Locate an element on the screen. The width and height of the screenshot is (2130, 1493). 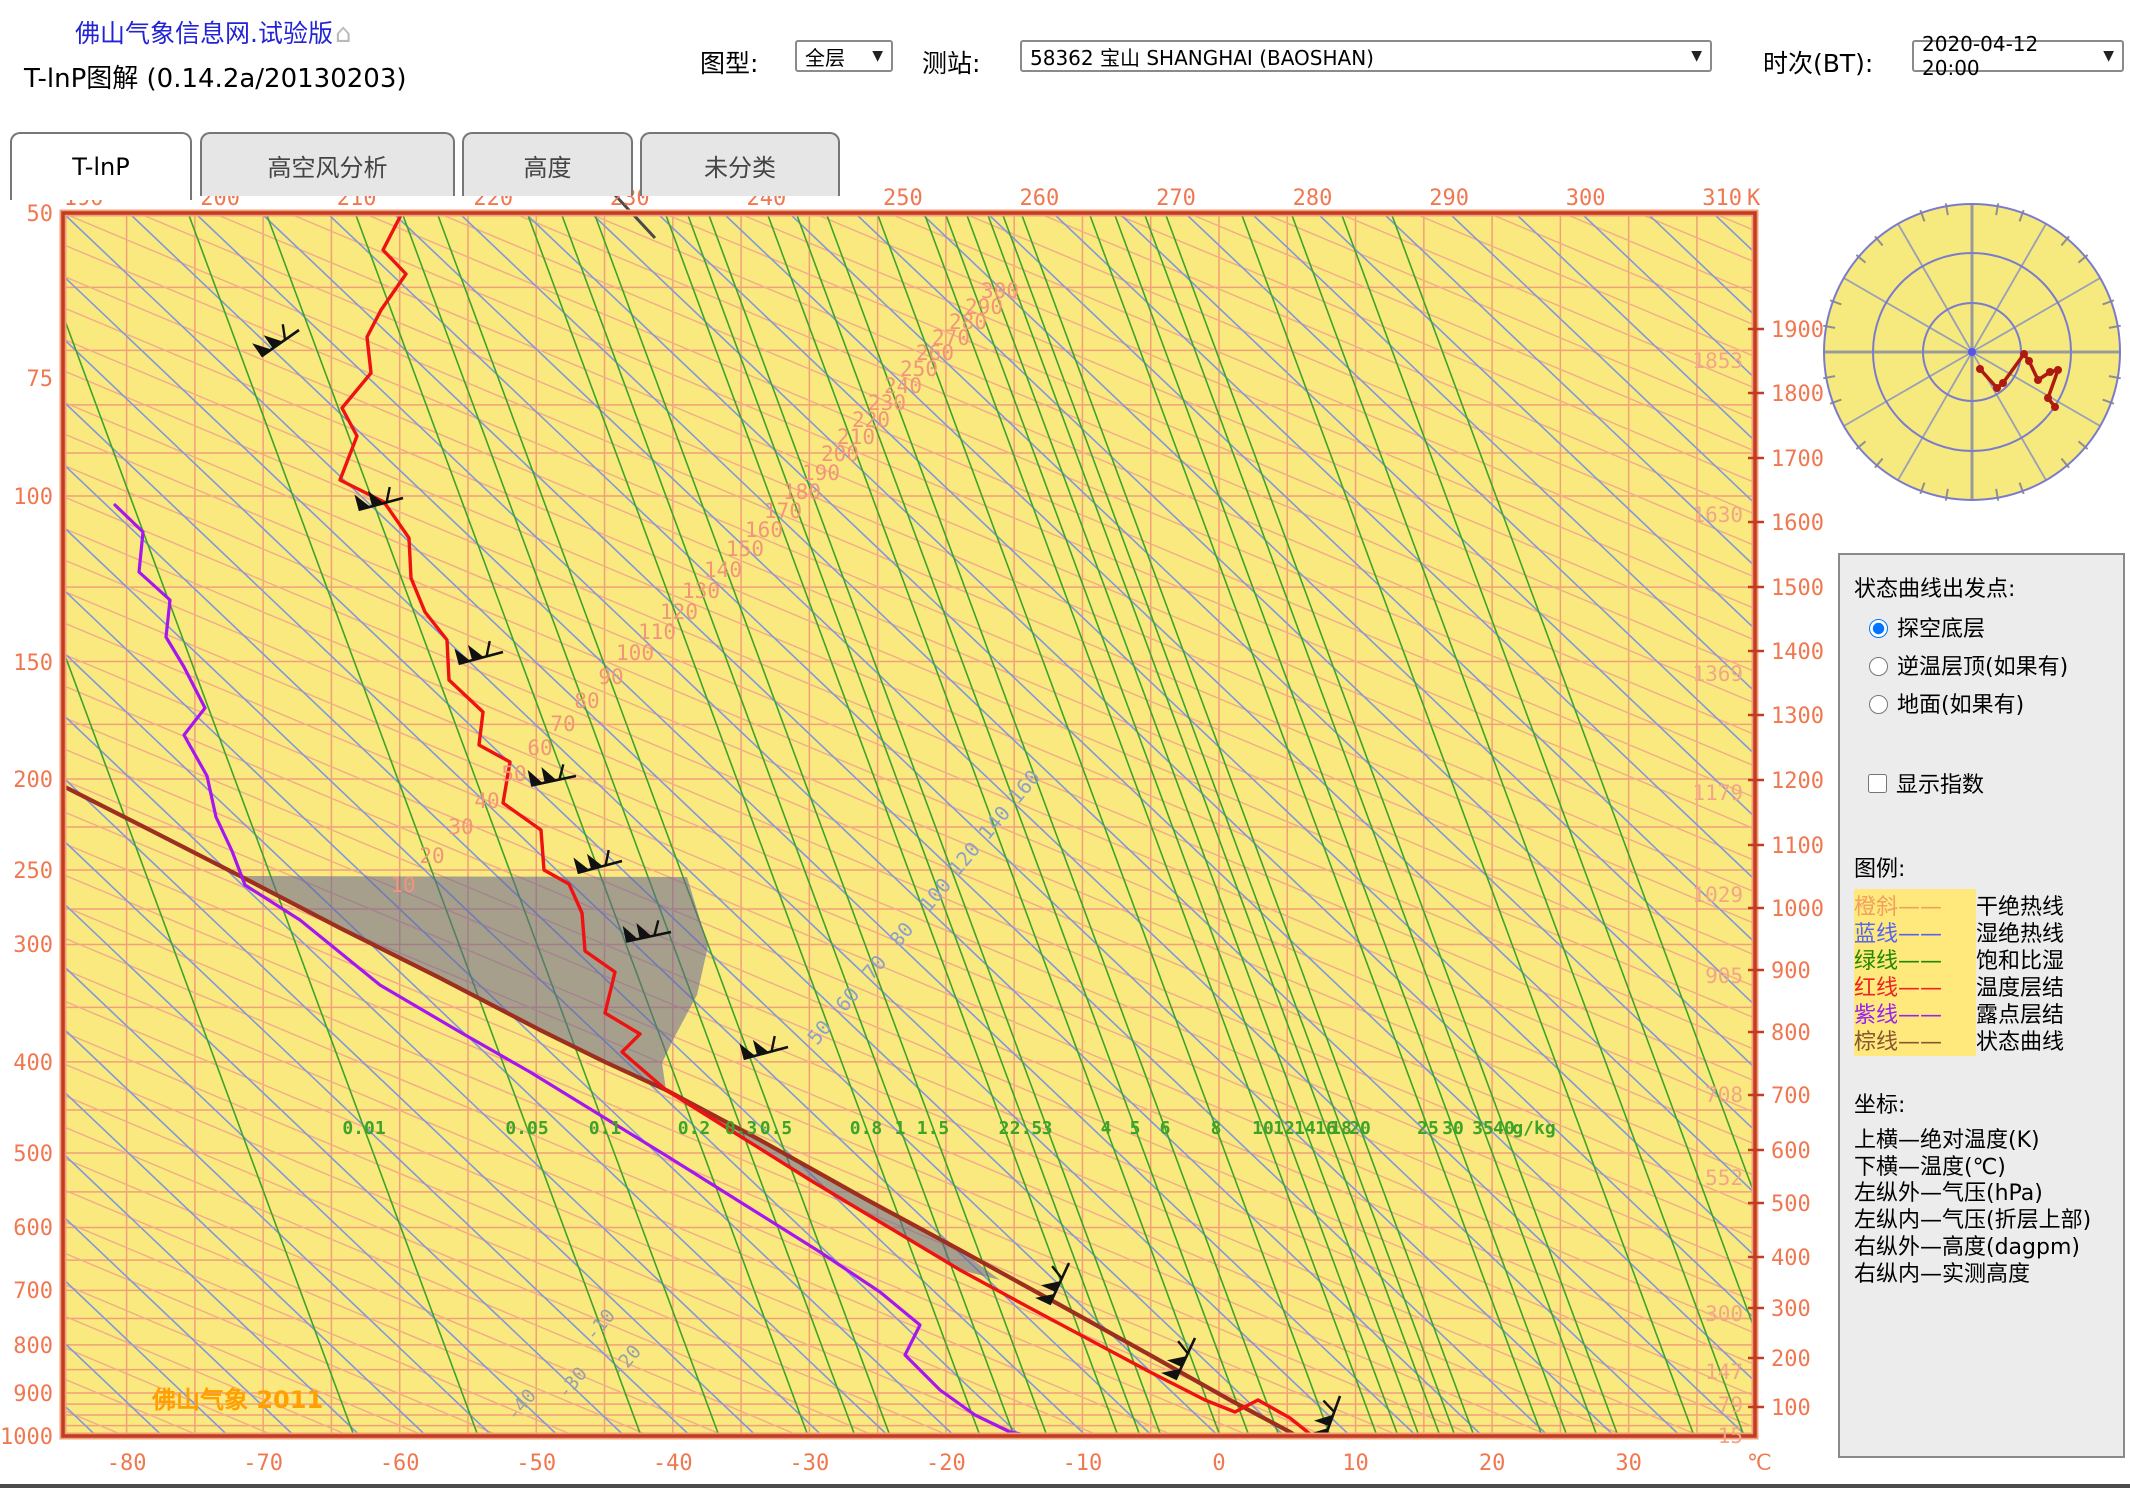
right-axis-label: 1700 is located at coordinates (1797, 459).